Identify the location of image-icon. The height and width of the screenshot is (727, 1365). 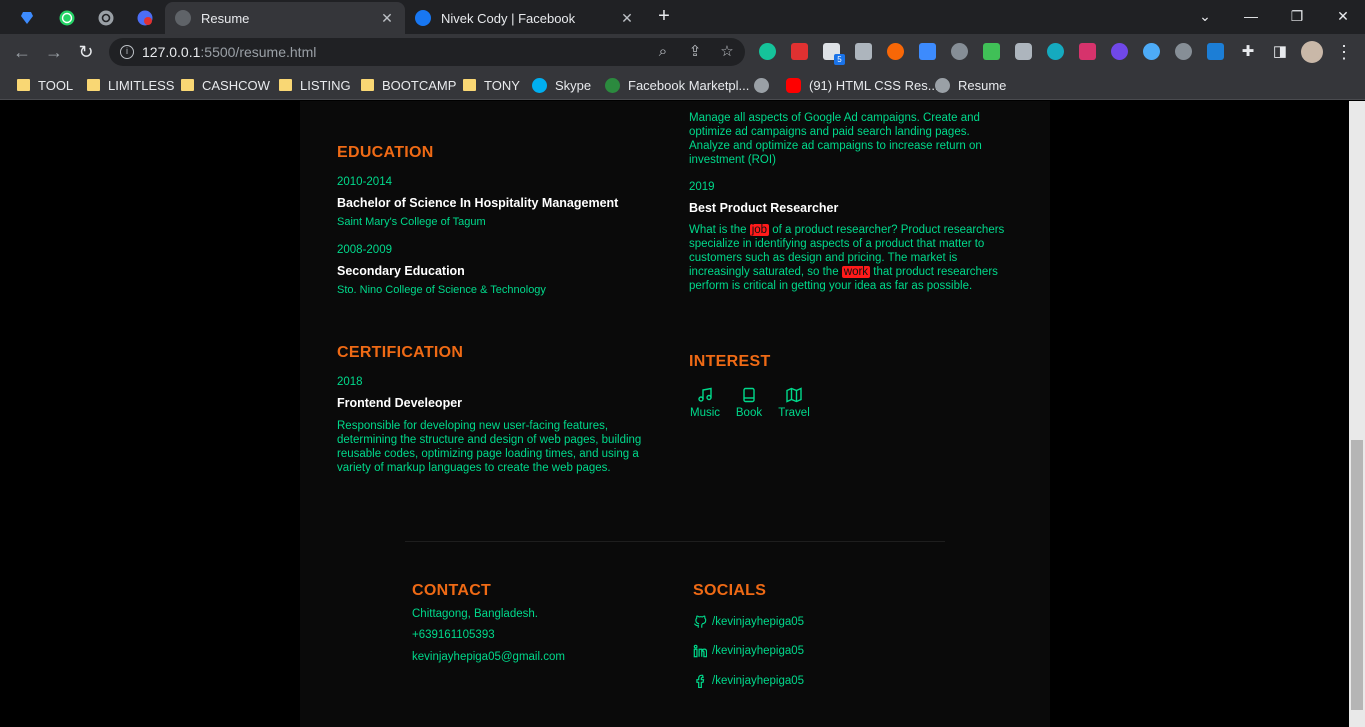
(863, 51).